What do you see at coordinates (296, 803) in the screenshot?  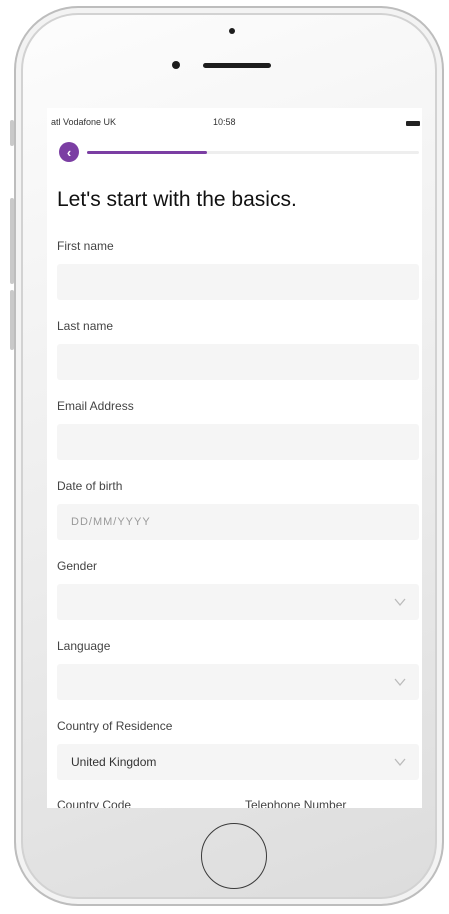 I see `telephone-number-label: Telephone Number` at bounding box center [296, 803].